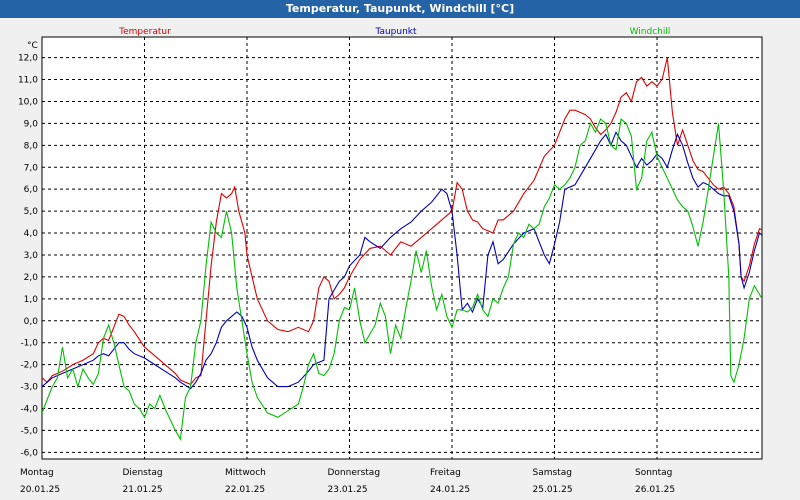 The height and width of the screenshot is (500, 800). I want to click on y-tick-label: 6,0, so click(31, 190).